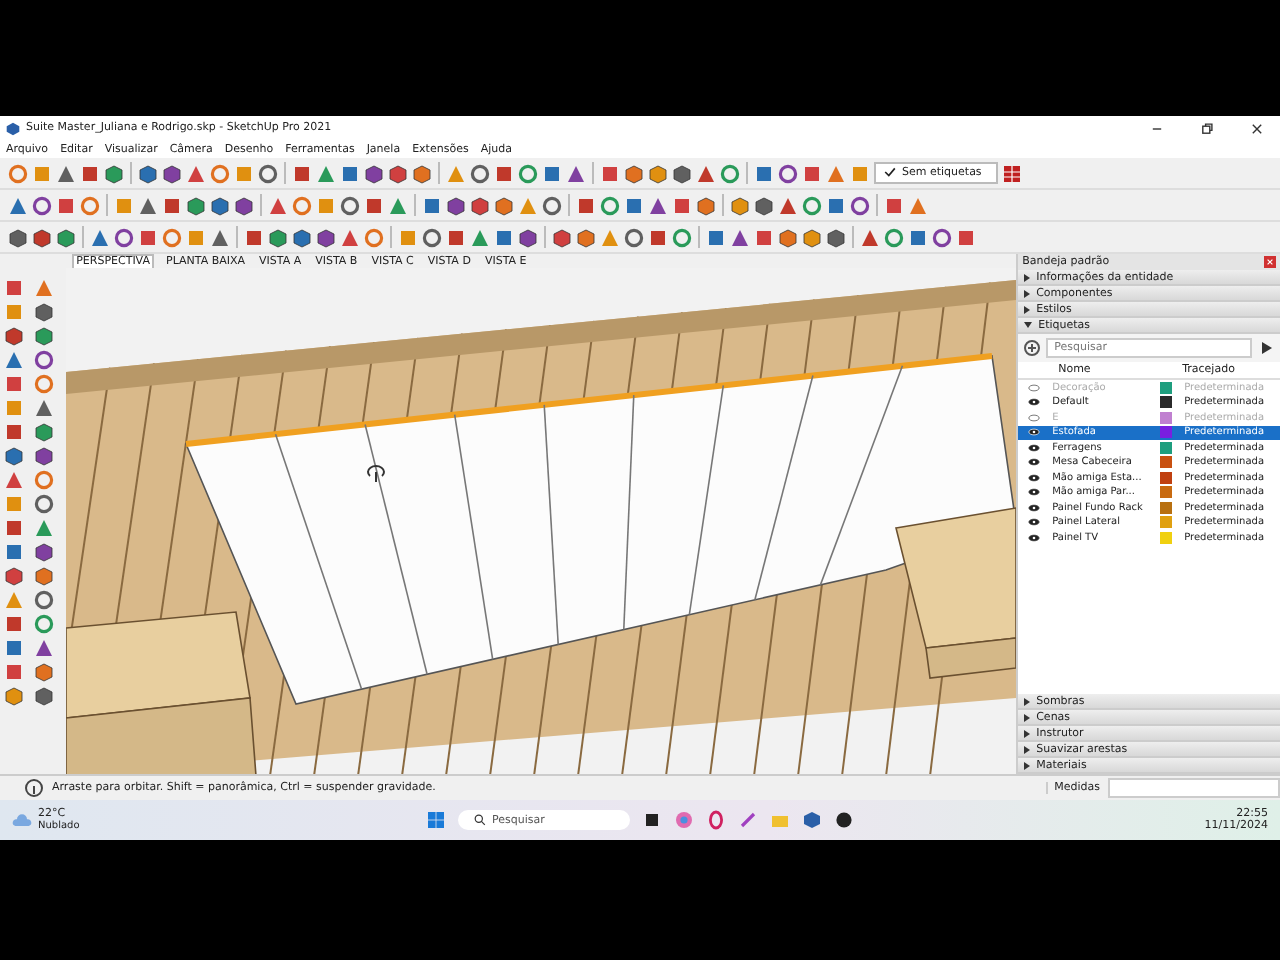 The height and width of the screenshot is (960, 1280). What do you see at coordinates (1207, 128) in the screenshot?
I see `restore-icon` at bounding box center [1207, 128].